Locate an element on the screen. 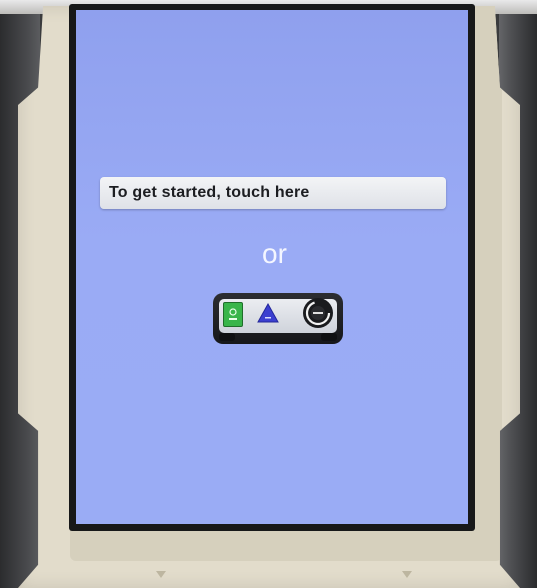 The image size is (537, 588). device-foot-right is located at coordinates (329, 337).